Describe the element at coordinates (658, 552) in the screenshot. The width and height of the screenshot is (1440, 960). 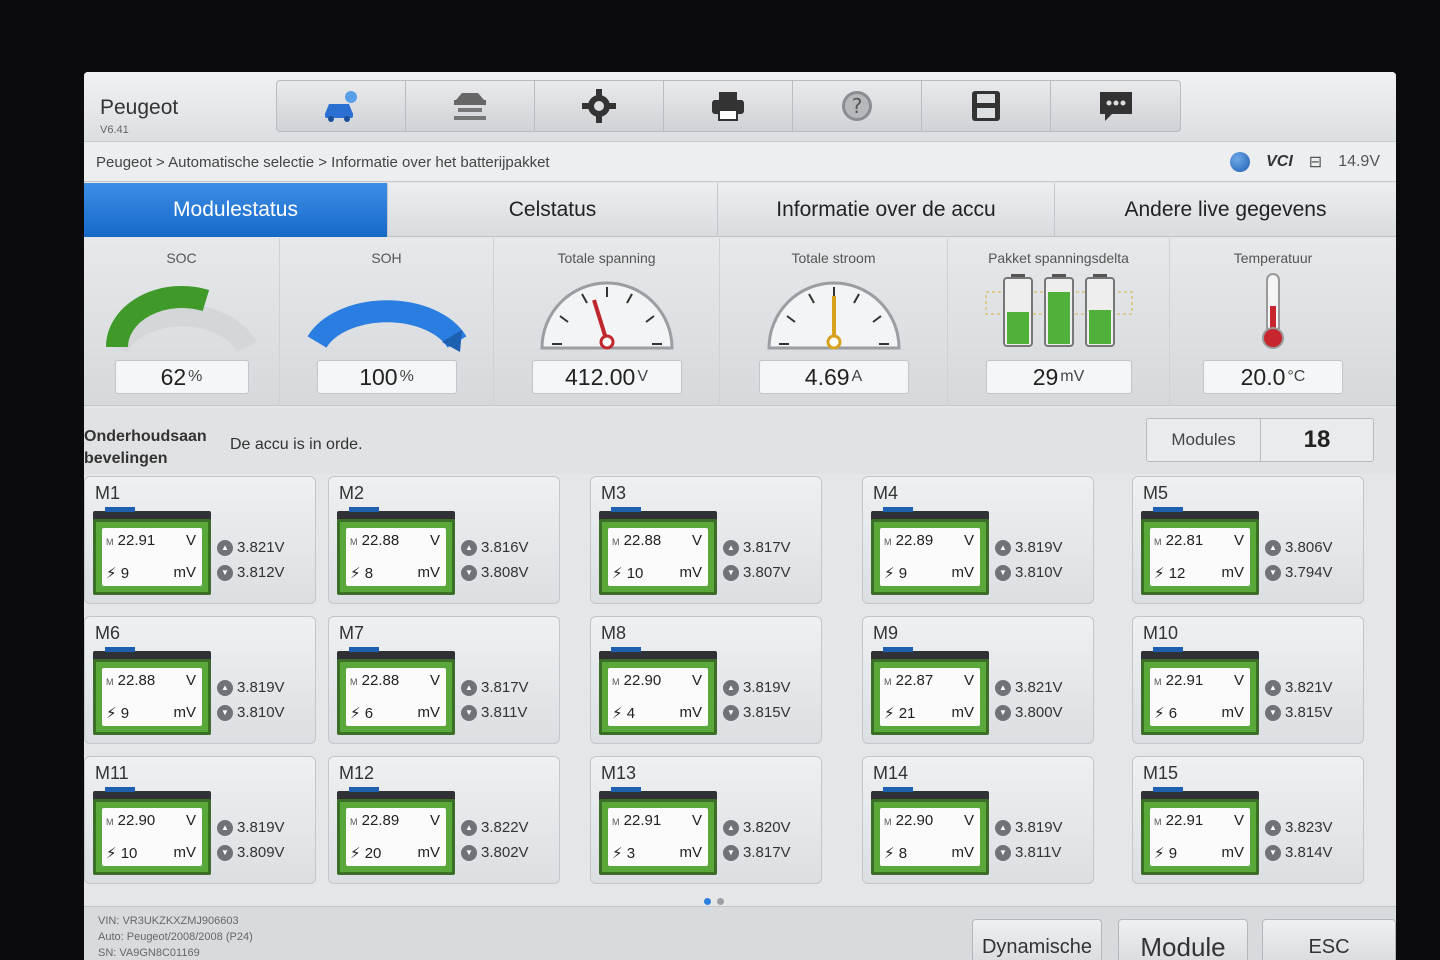
I see `module-battery-icon: M 22.88 V ⚡ 10 mV` at that location.